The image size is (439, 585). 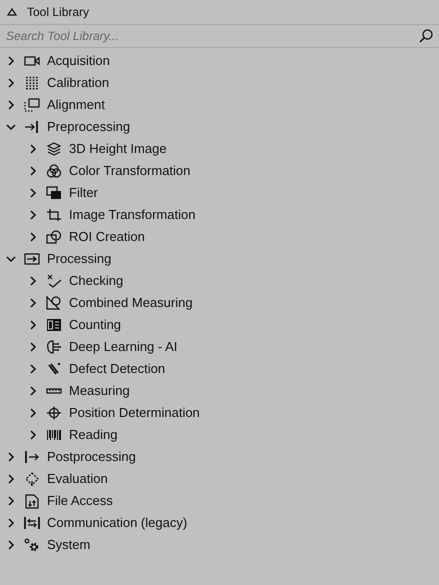 I want to click on tree-item-label: Deep Learning - AI, so click(x=123, y=347).